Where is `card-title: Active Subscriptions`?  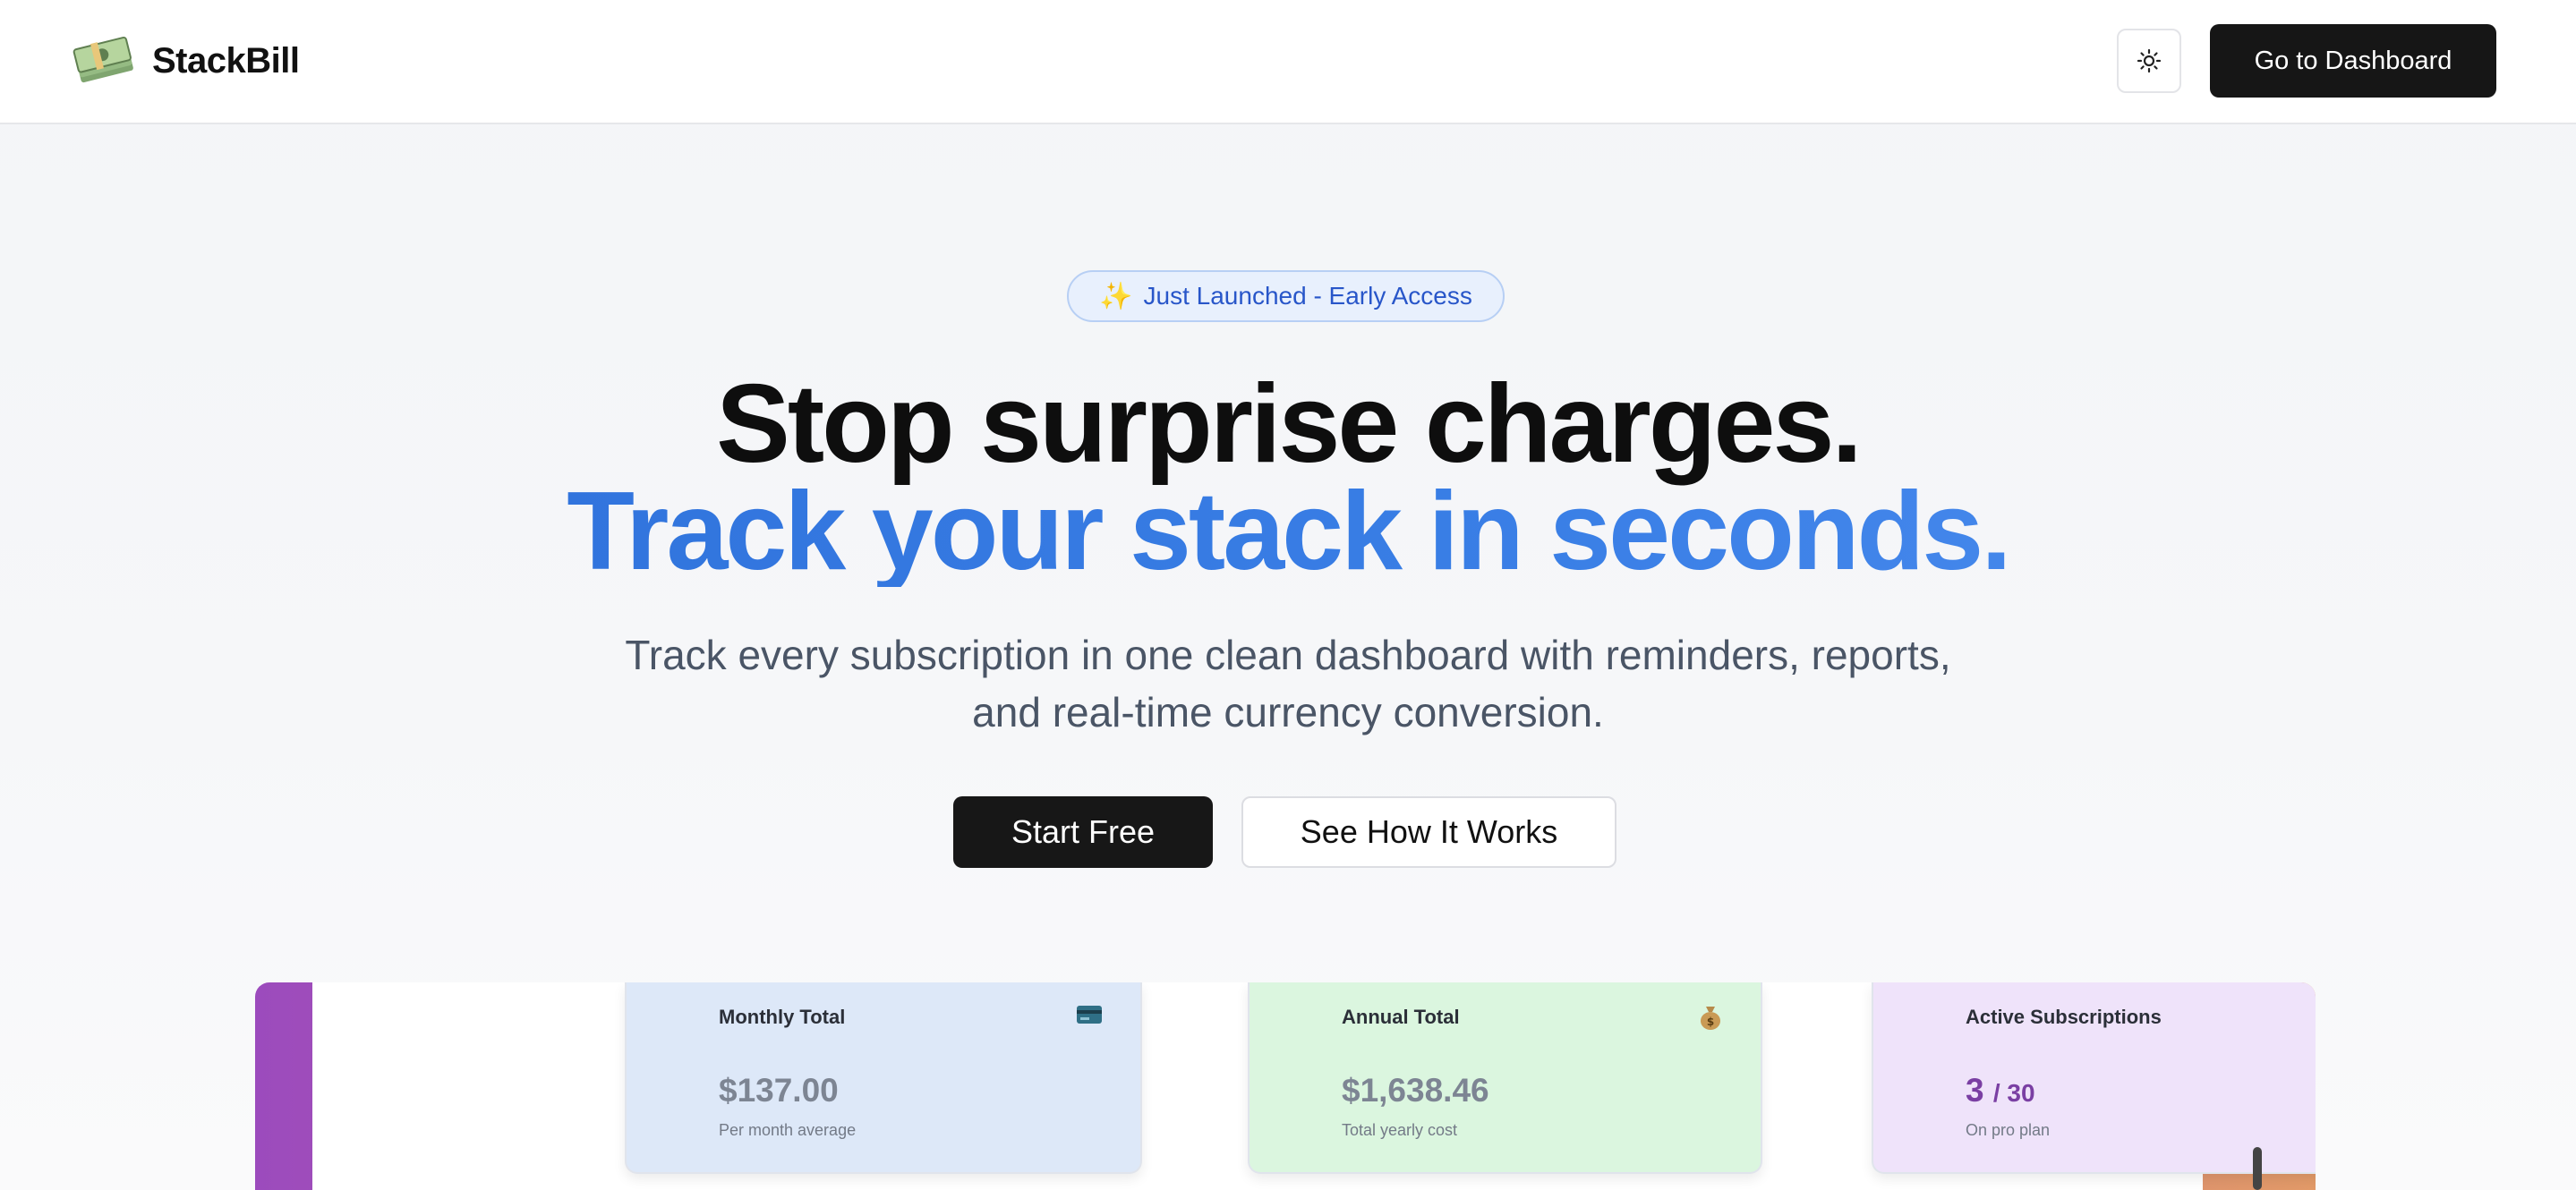
card-title: Active Subscriptions is located at coordinates (2064, 1017).